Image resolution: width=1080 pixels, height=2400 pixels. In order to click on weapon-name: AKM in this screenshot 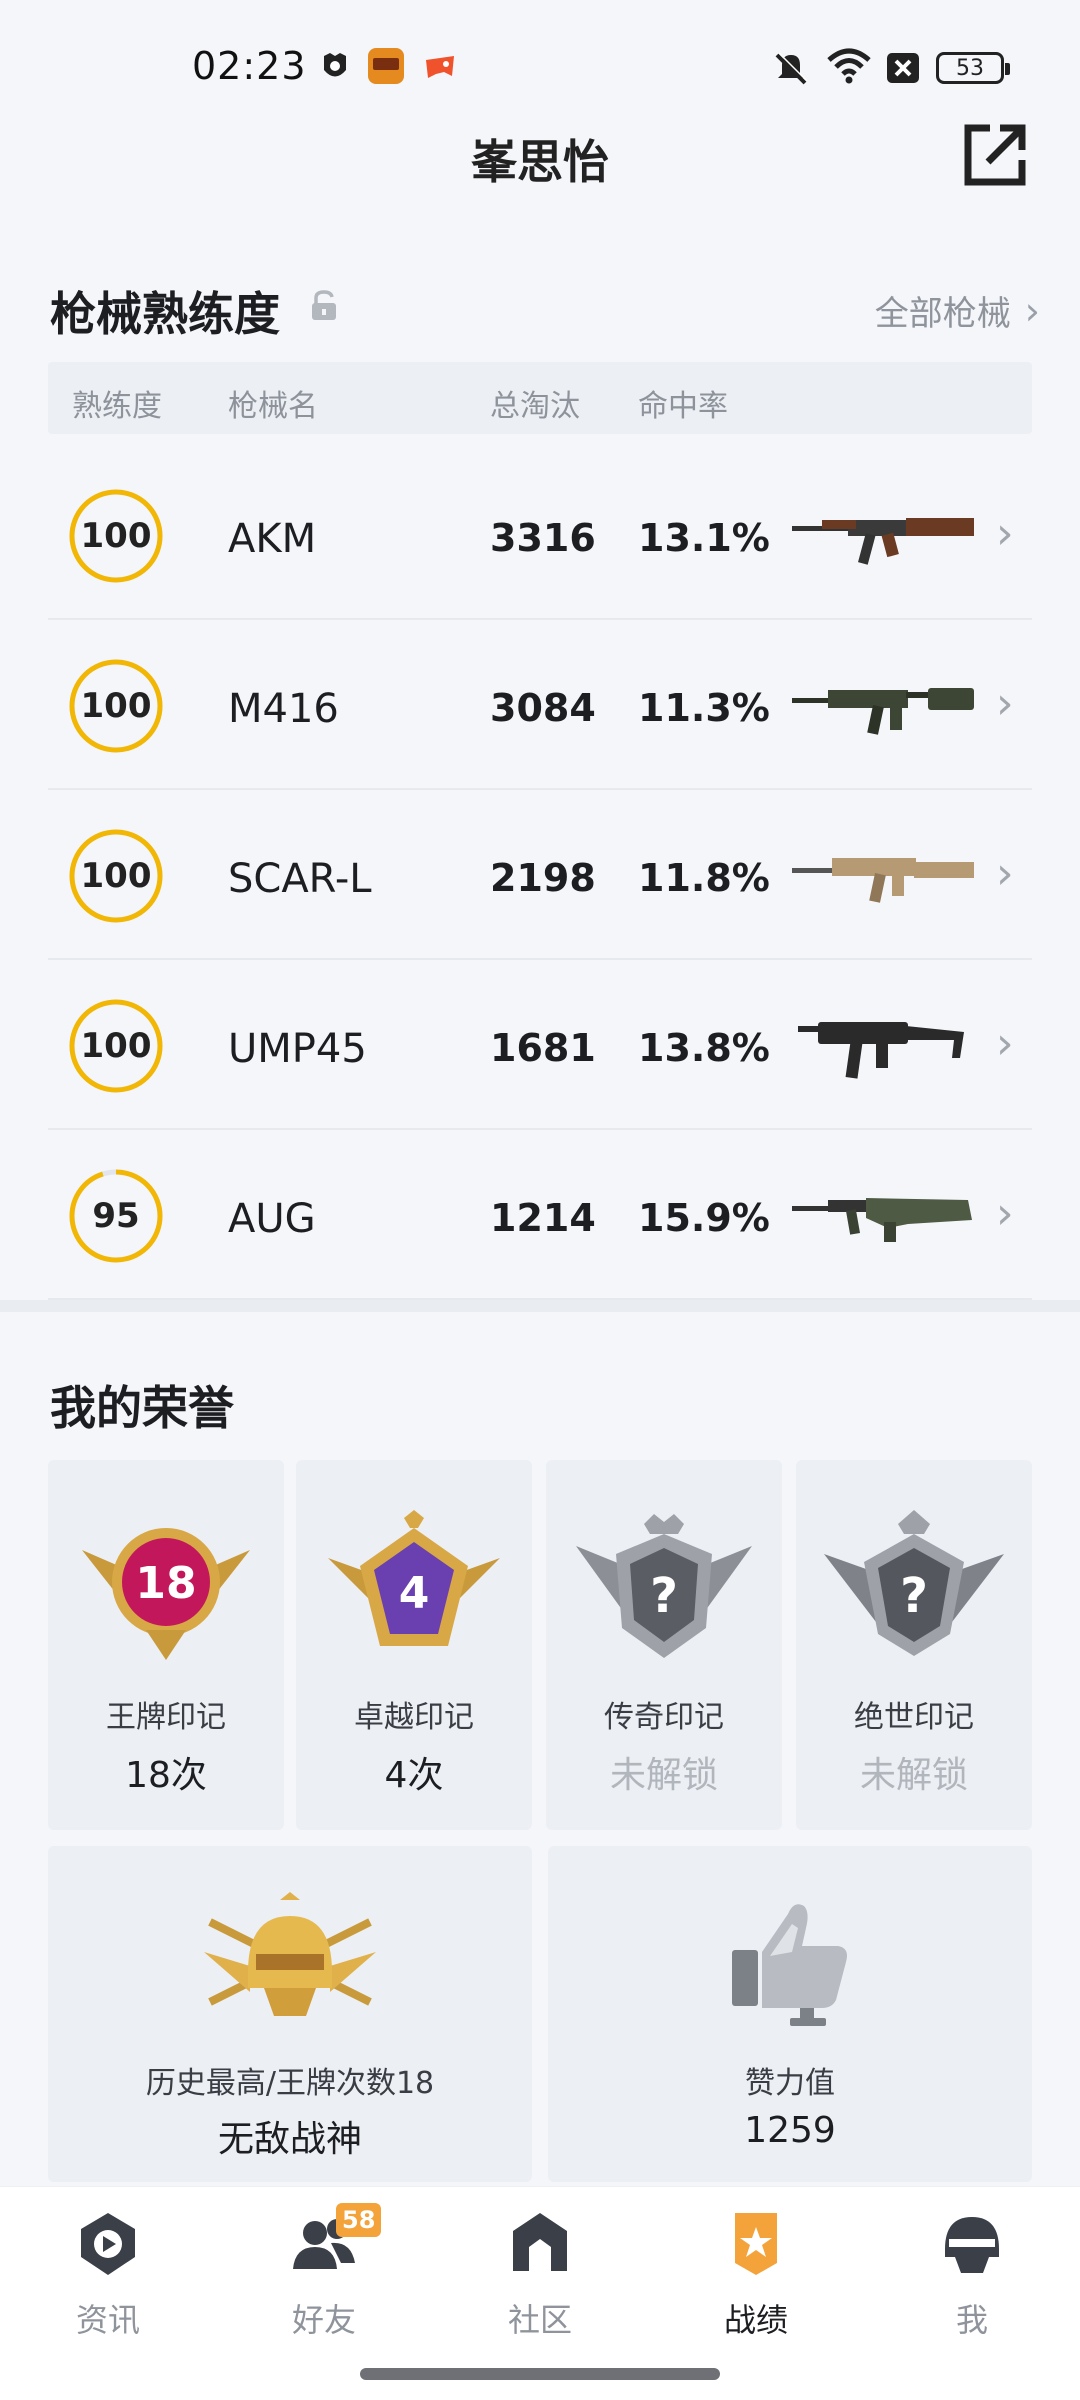, I will do `click(272, 539)`.